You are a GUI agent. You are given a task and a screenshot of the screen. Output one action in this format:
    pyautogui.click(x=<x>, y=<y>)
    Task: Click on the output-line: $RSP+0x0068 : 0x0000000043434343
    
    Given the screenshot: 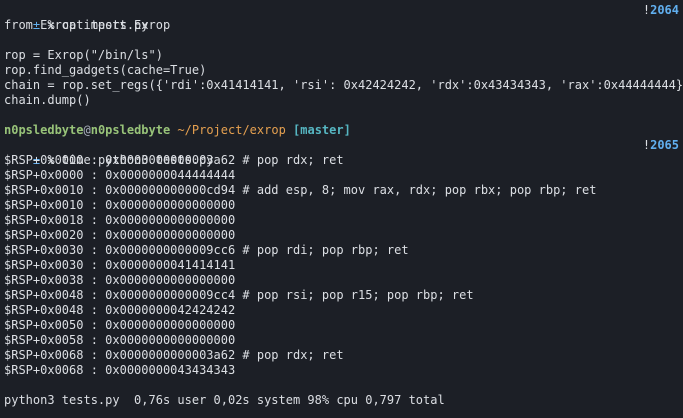 What is the action you would take?
    pyautogui.click(x=120, y=370)
    